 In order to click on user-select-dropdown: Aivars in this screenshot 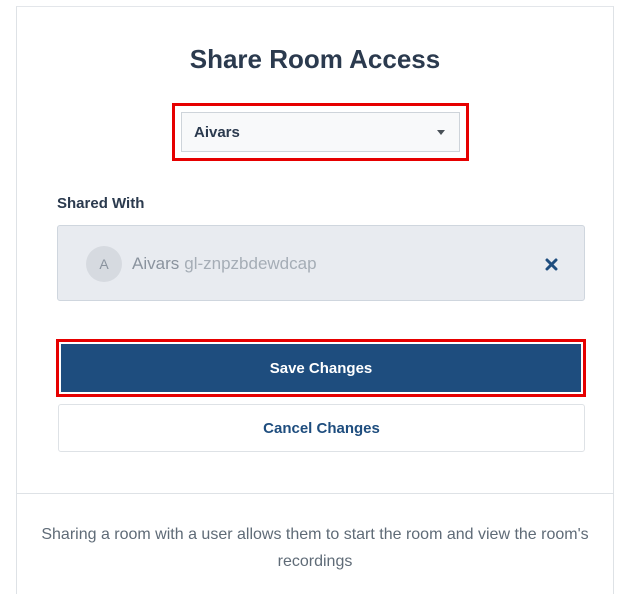, I will do `click(320, 132)`.